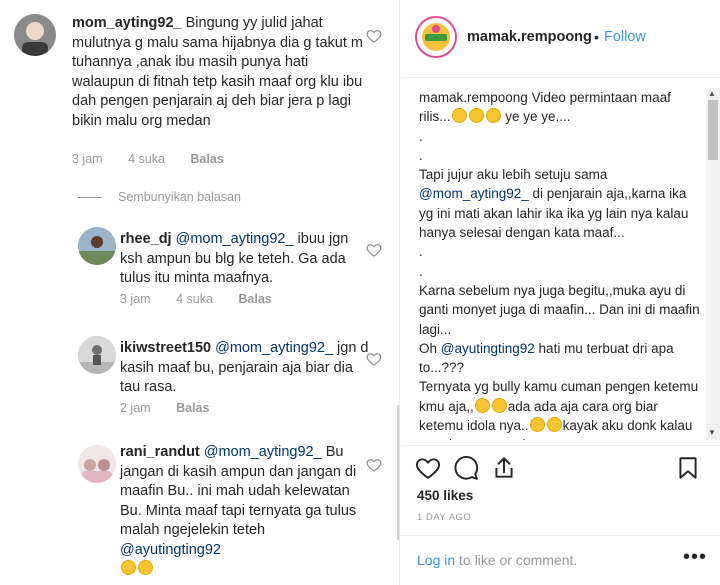  What do you see at coordinates (87, 159) in the screenshot?
I see `comment-time: 3 jam` at bounding box center [87, 159].